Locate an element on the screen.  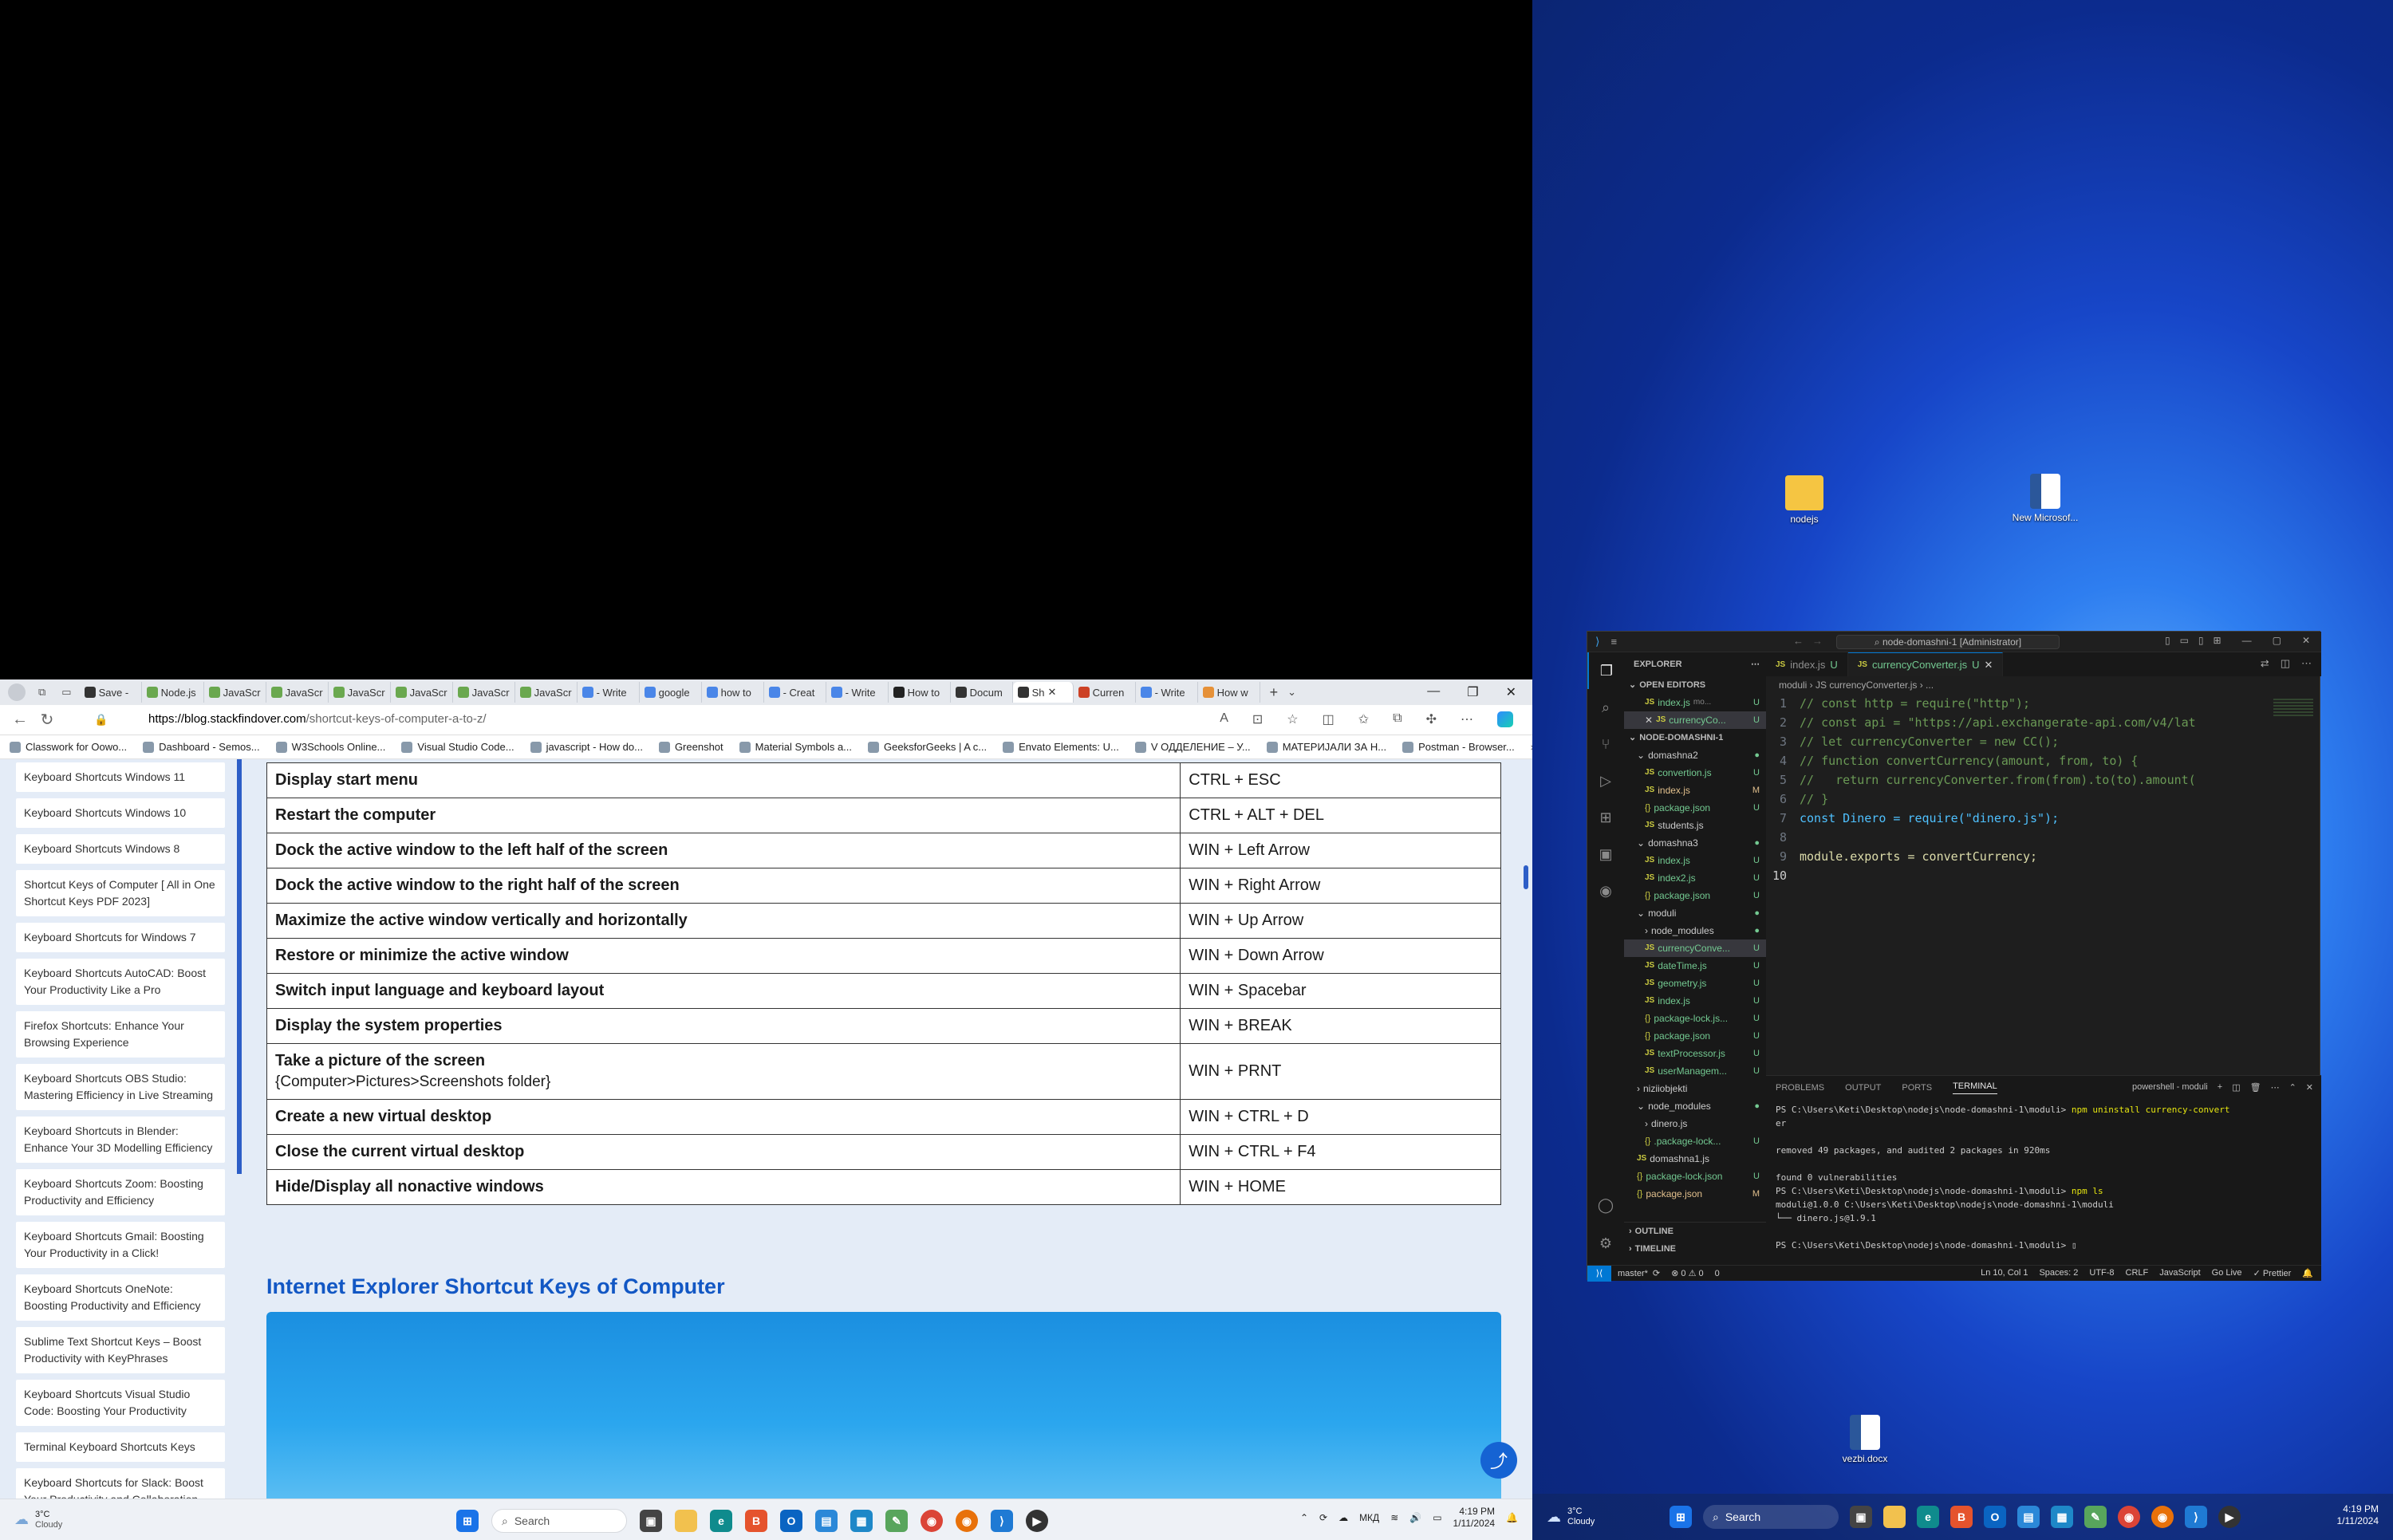
close-panel-icon: ✕ is located at coordinates (2309, 1087).